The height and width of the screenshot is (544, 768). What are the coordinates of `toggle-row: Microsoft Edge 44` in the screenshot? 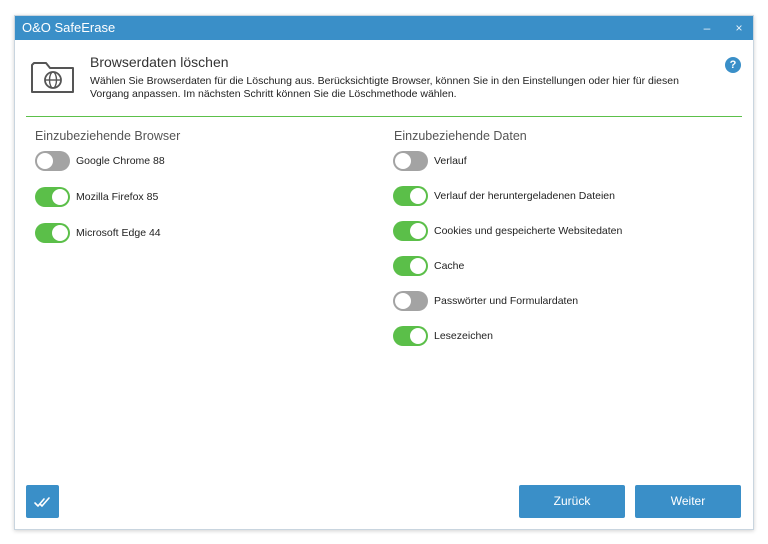 It's located at (98, 233).